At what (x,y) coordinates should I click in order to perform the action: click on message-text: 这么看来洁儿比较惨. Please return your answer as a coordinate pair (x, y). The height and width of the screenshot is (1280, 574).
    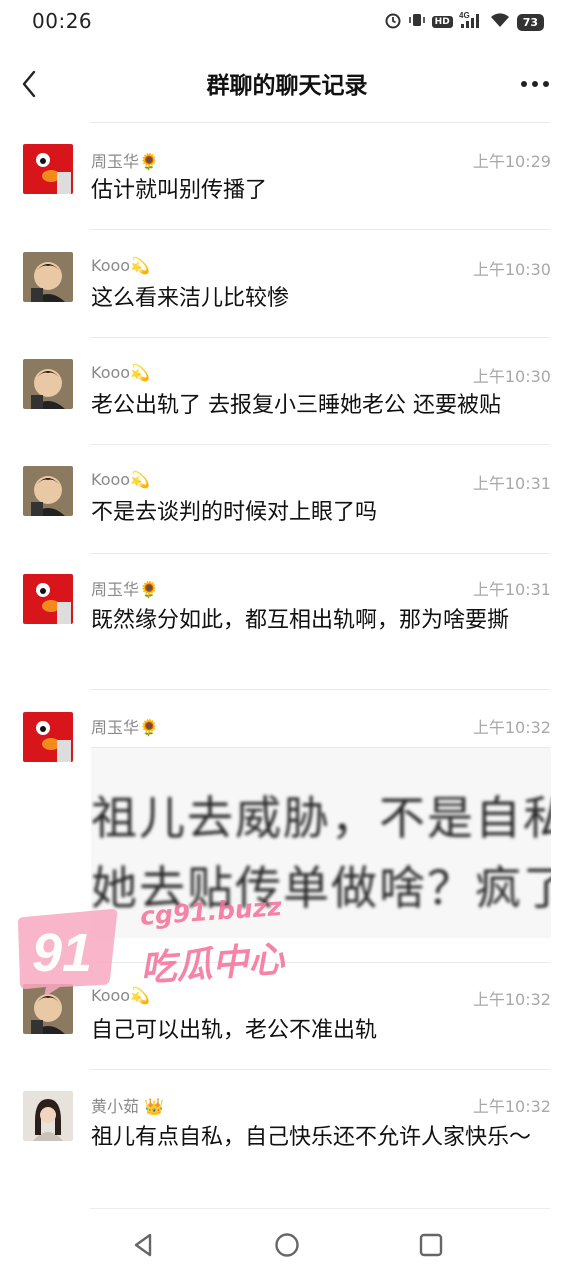
    Looking at the image, I should click on (190, 298).